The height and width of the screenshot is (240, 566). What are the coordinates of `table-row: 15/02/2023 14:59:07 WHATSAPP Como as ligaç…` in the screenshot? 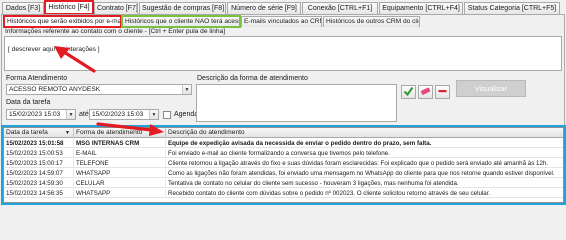 It's located at (283, 173).